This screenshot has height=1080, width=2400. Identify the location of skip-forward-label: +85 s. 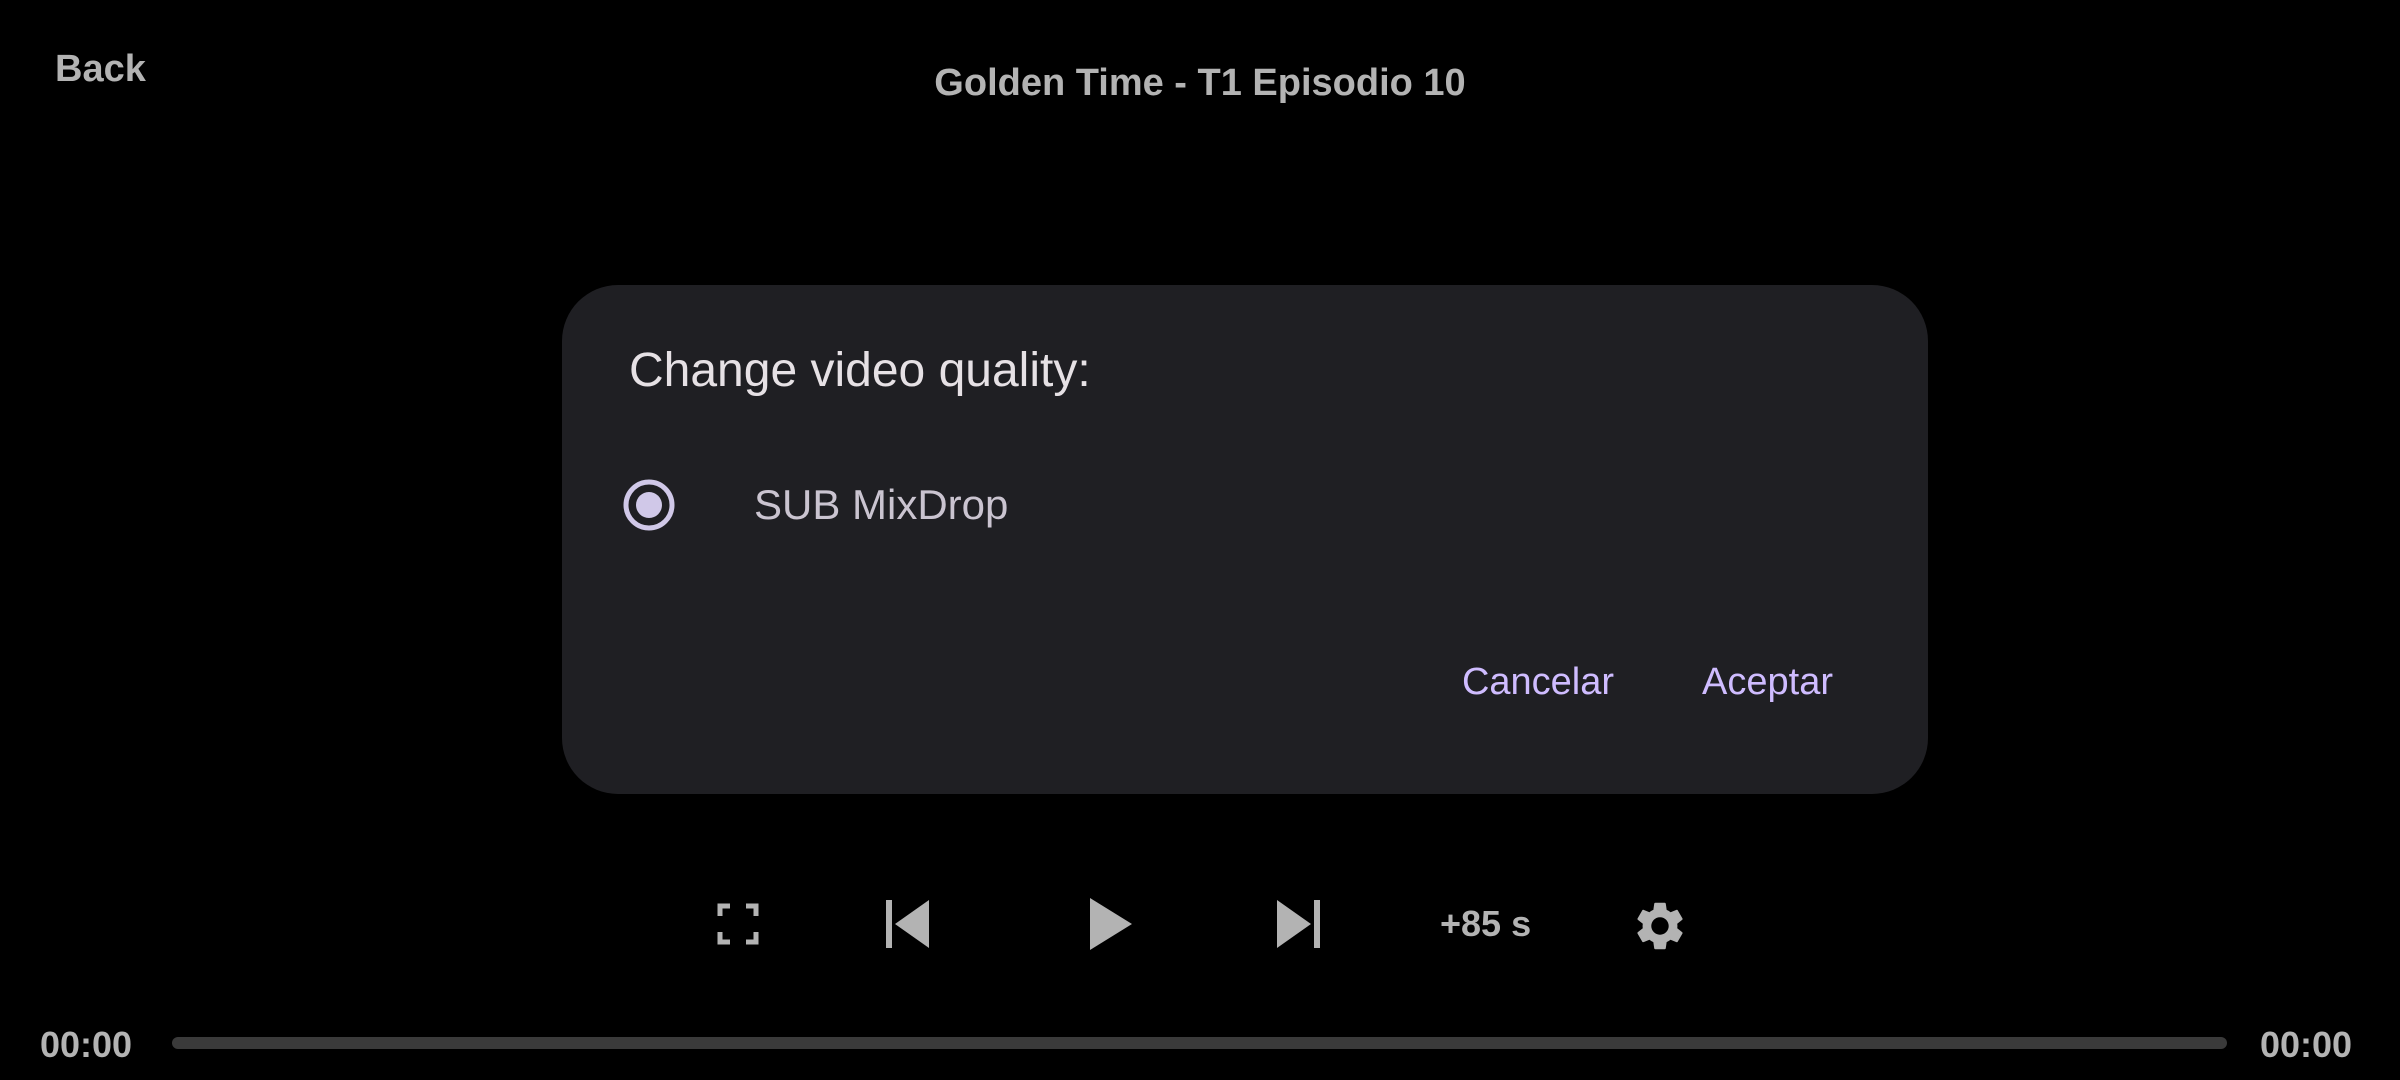
(1486, 923).